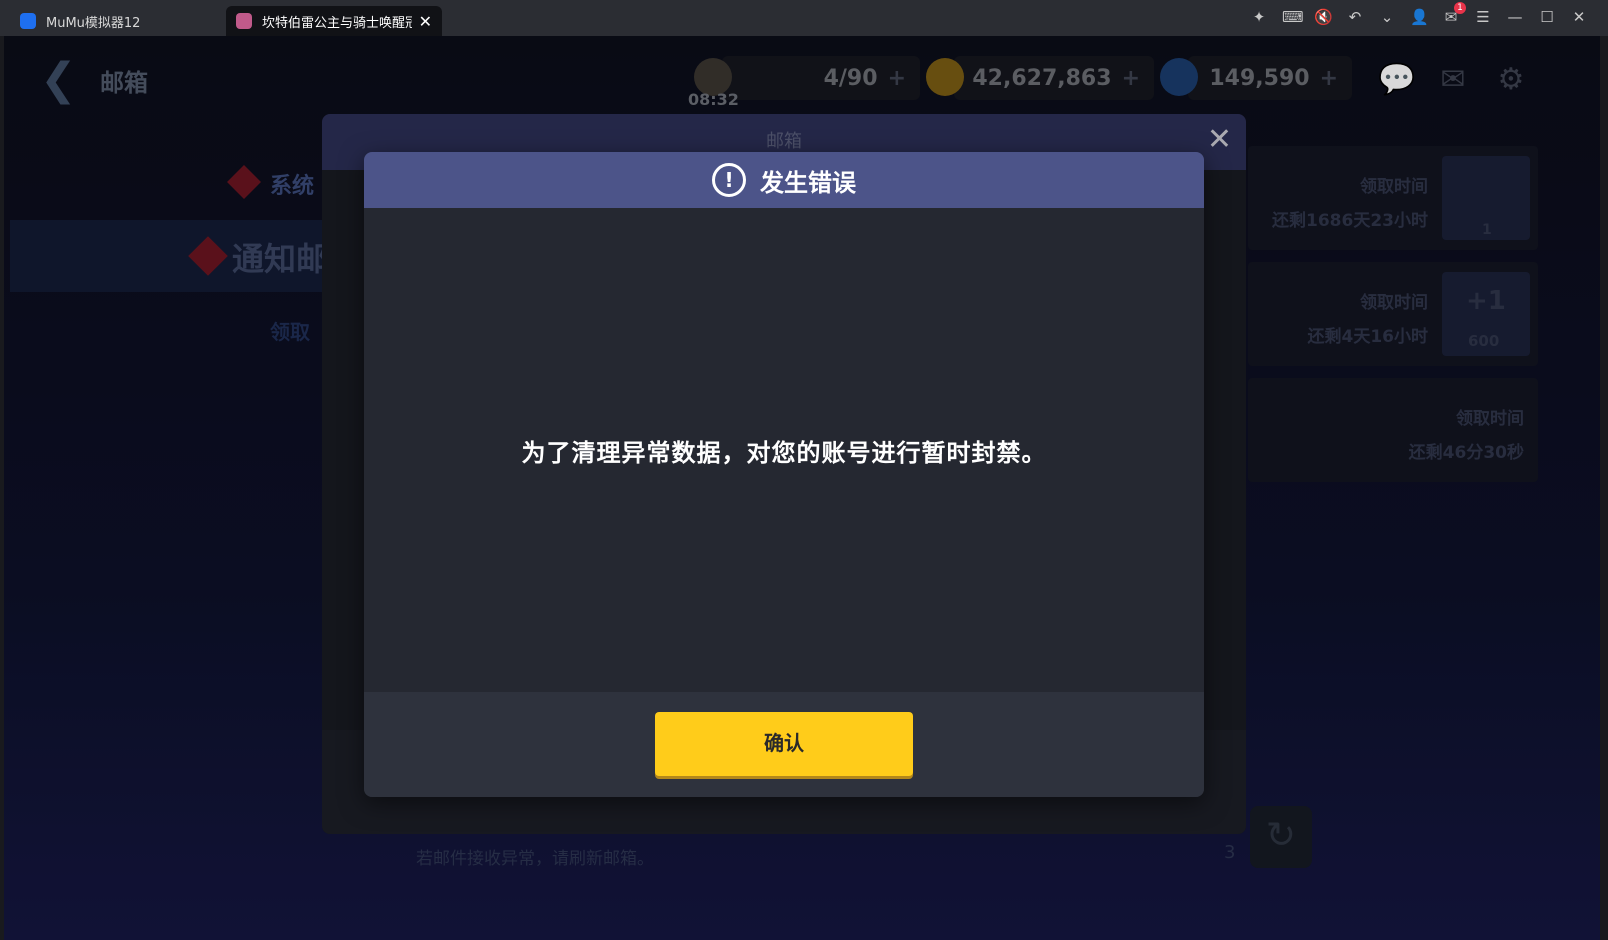  What do you see at coordinates (1515, 17) in the screenshot?
I see `minimize-icon: —` at bounding box center [1515, 17].